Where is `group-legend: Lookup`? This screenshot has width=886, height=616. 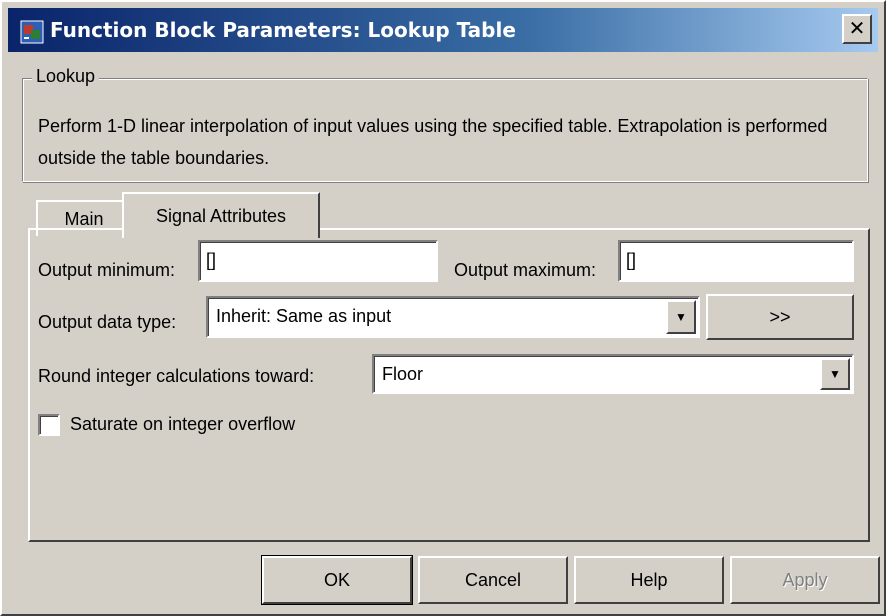 group-legend: Lookup is located at coordinates (66, 76).